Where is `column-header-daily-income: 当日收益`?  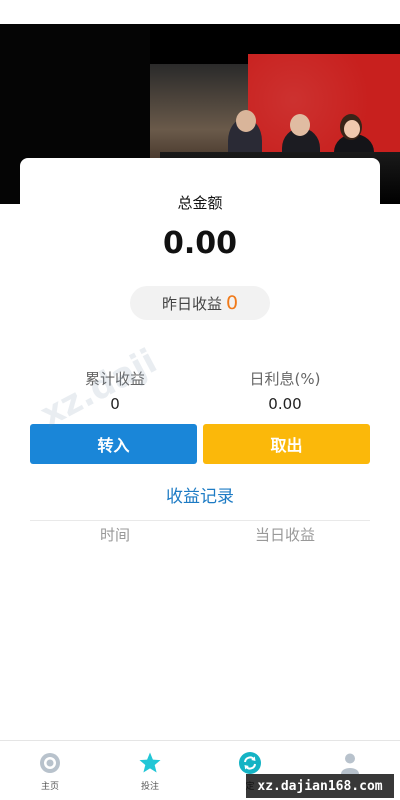
column-header-daily-income: 当日收益 is located at coordinates (284, 535).